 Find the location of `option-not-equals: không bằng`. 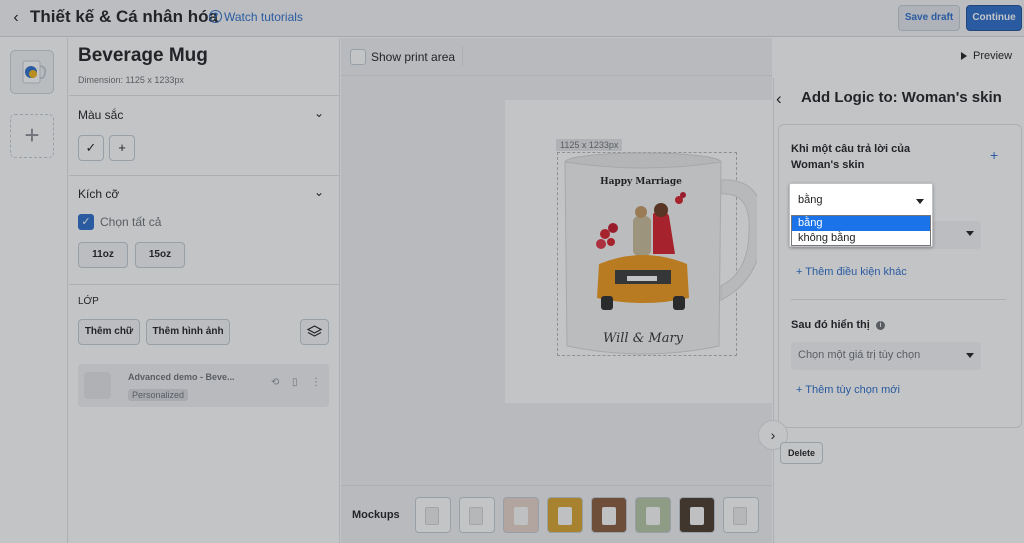

option-not-equals: không bằng is located at coordinates (861, 238).